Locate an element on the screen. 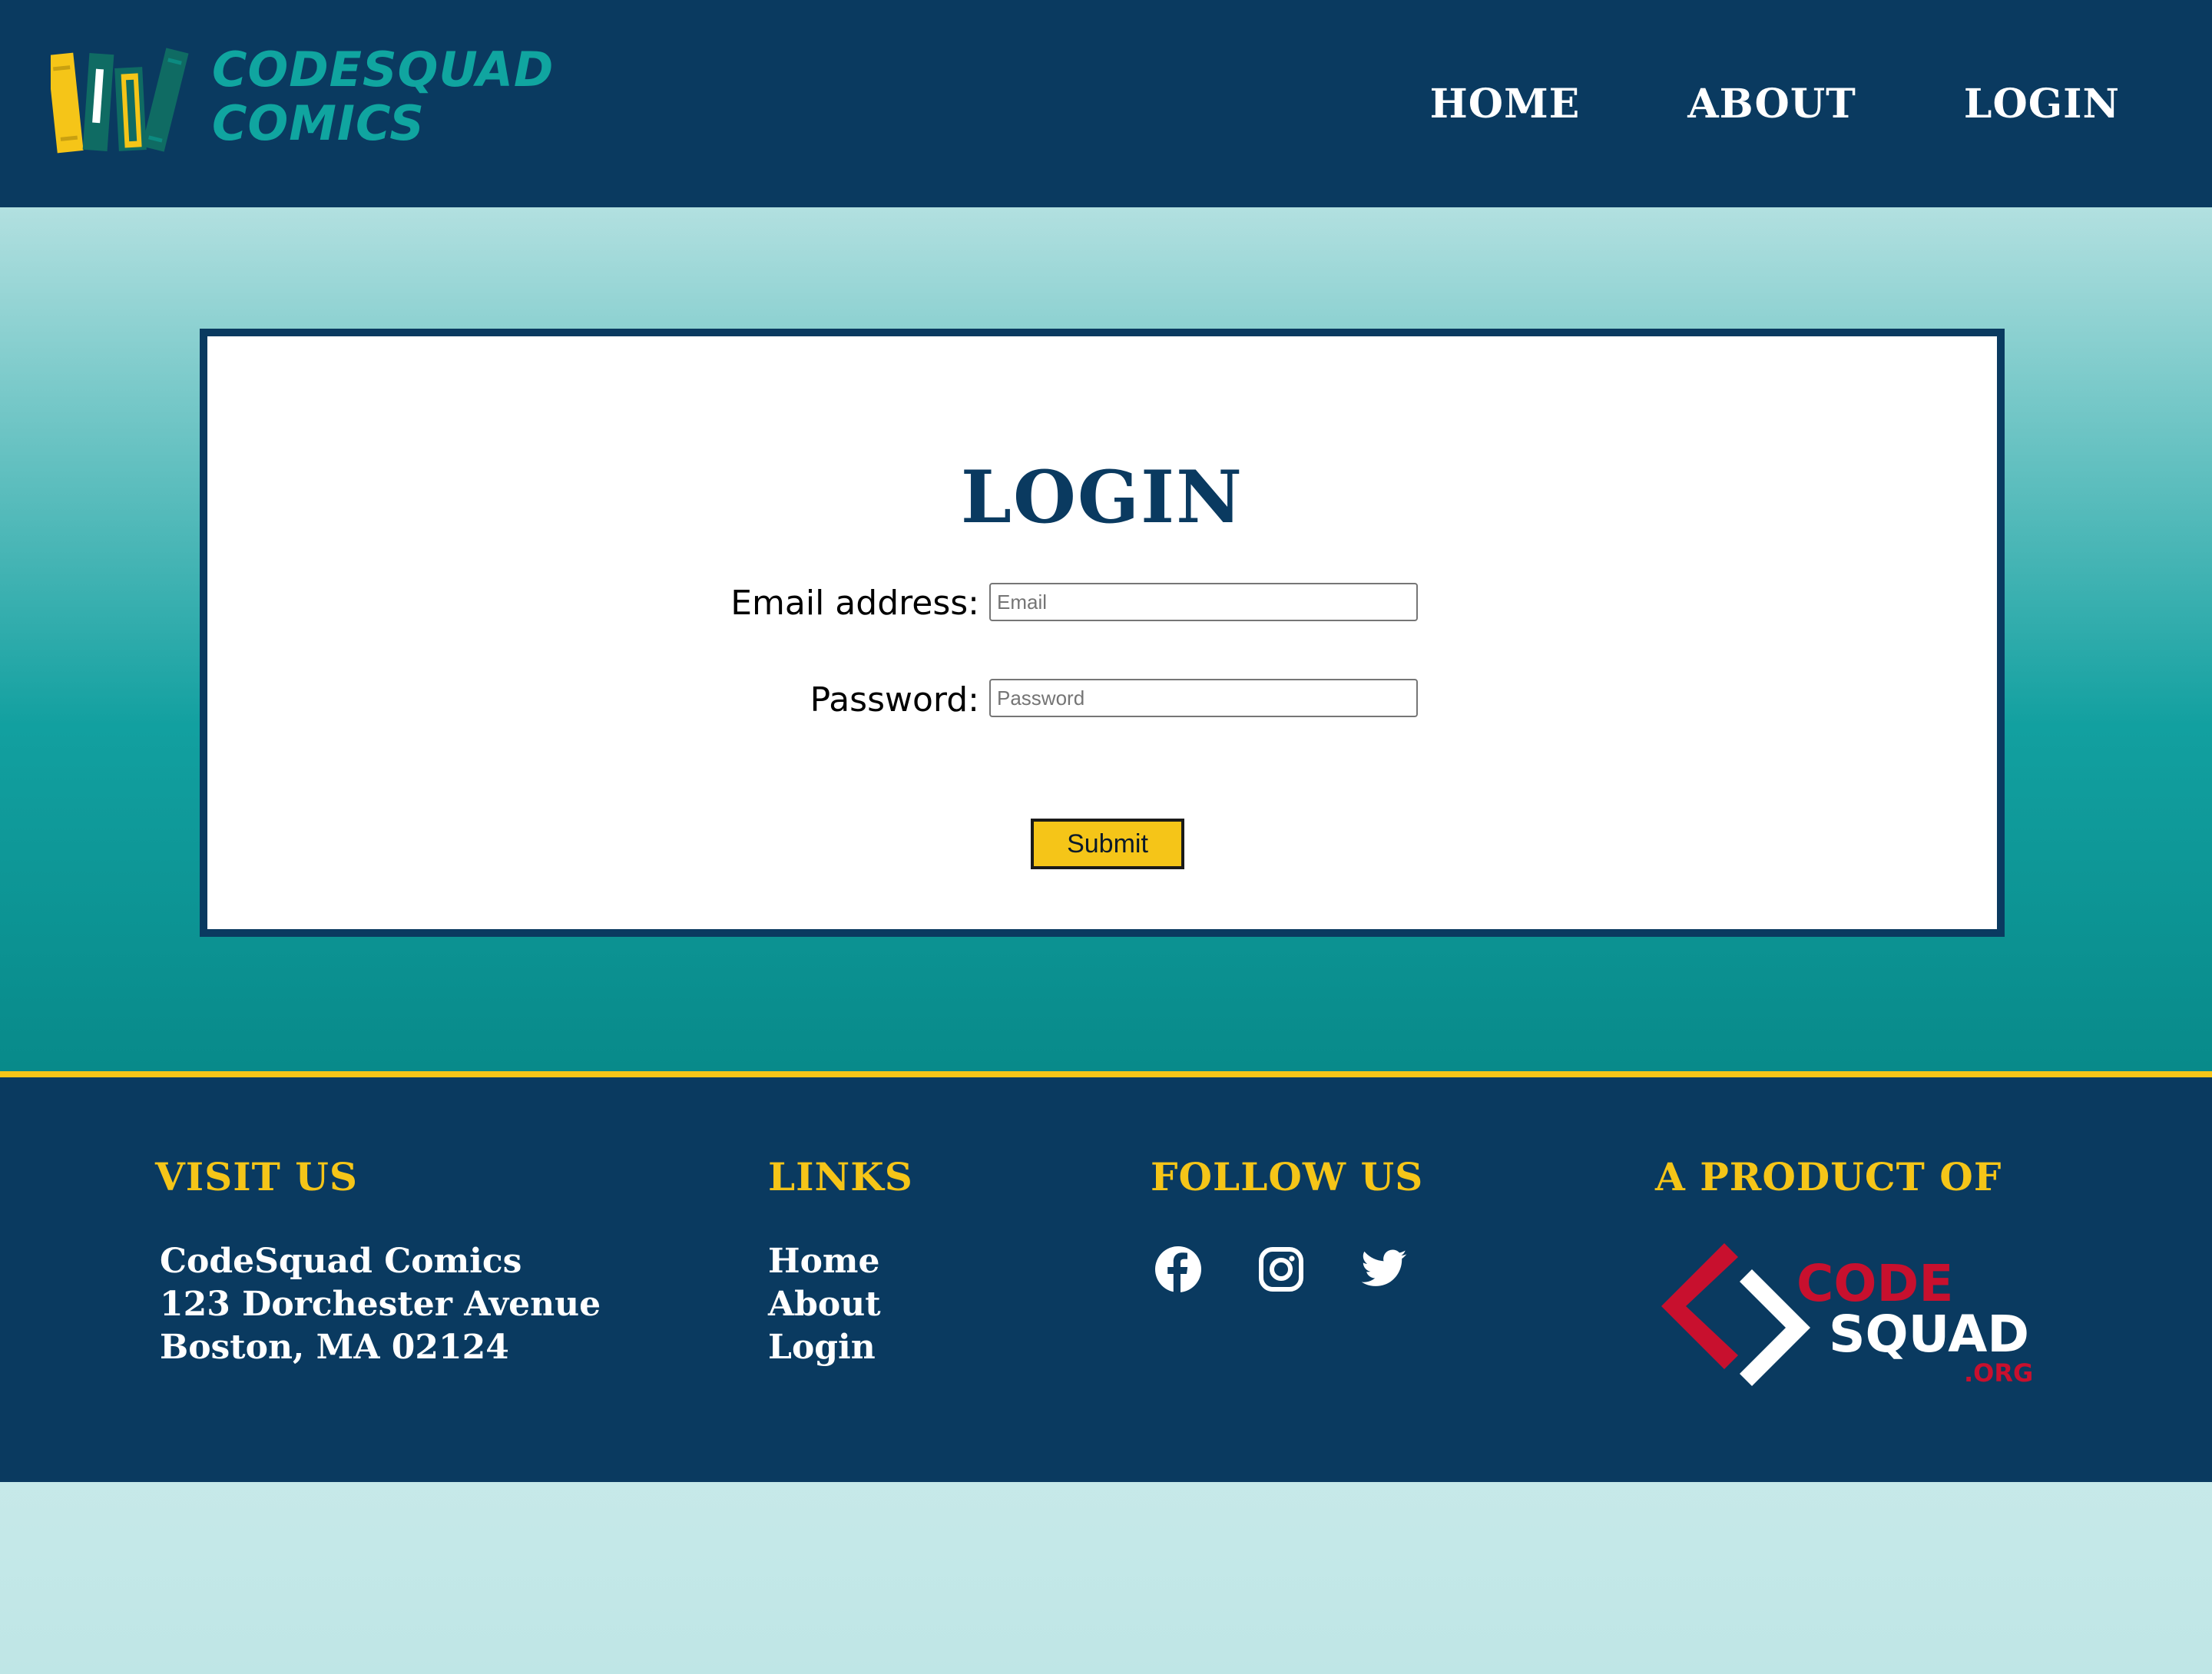 This screenshot has width=2212, height=1674. codesquad-org-text: .ORG is located at coordinates (1999, 1373).